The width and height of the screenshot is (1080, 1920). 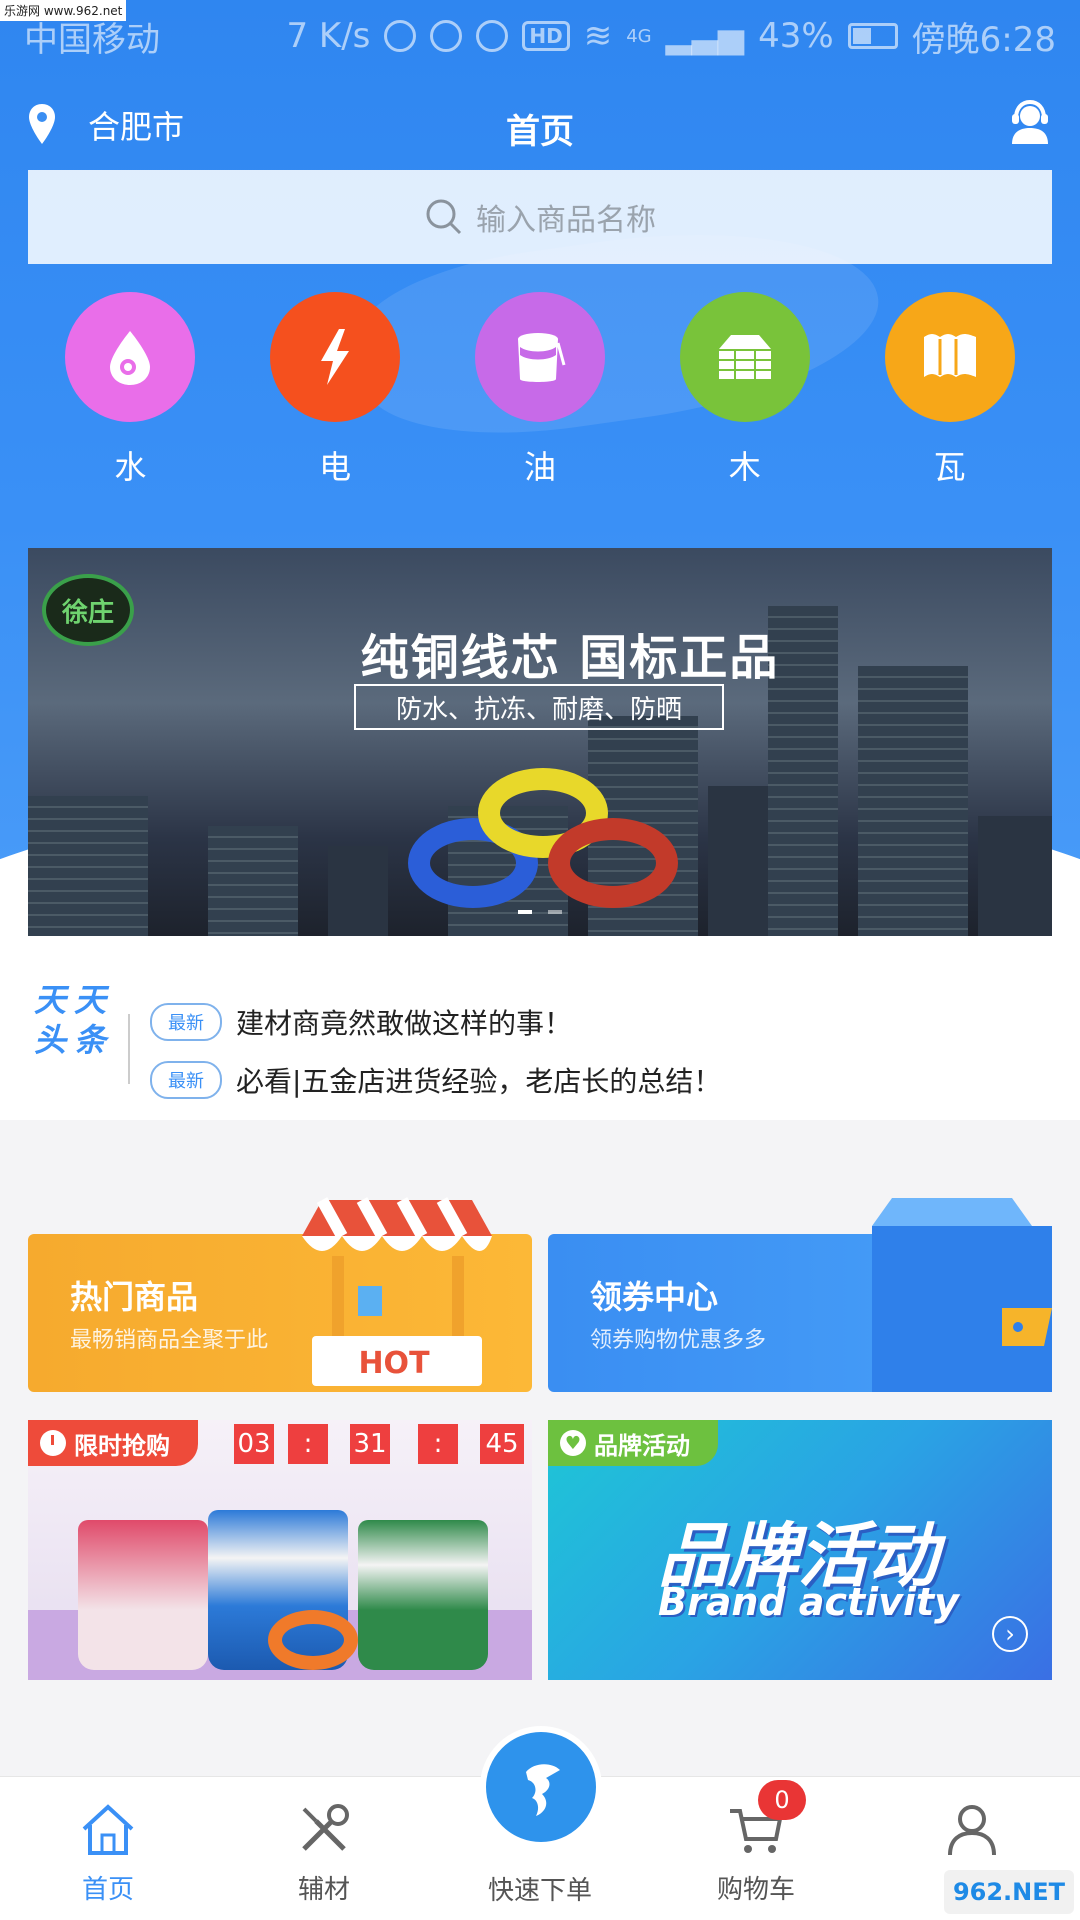 What do you see at coordinates (400, 36) in the screenshot?
I see `headset-icon` at bounding box center [400, 36].